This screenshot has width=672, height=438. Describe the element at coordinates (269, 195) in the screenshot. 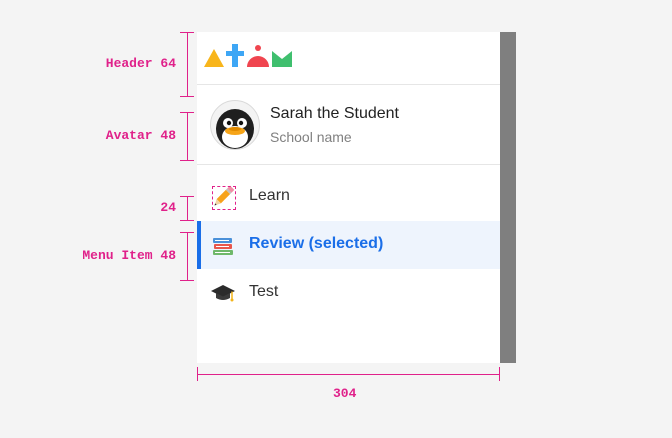

I see `menu-item-label: Learn` at that location.